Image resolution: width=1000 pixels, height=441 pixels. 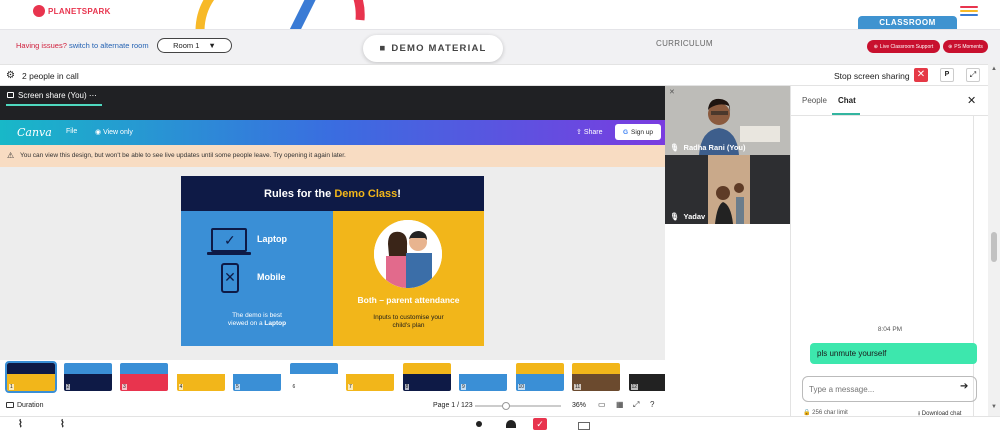 What do you see at coordinates (579, 405) in the screenshot?
I see `zoom-level: 36%` at bounding box center [579, 405].